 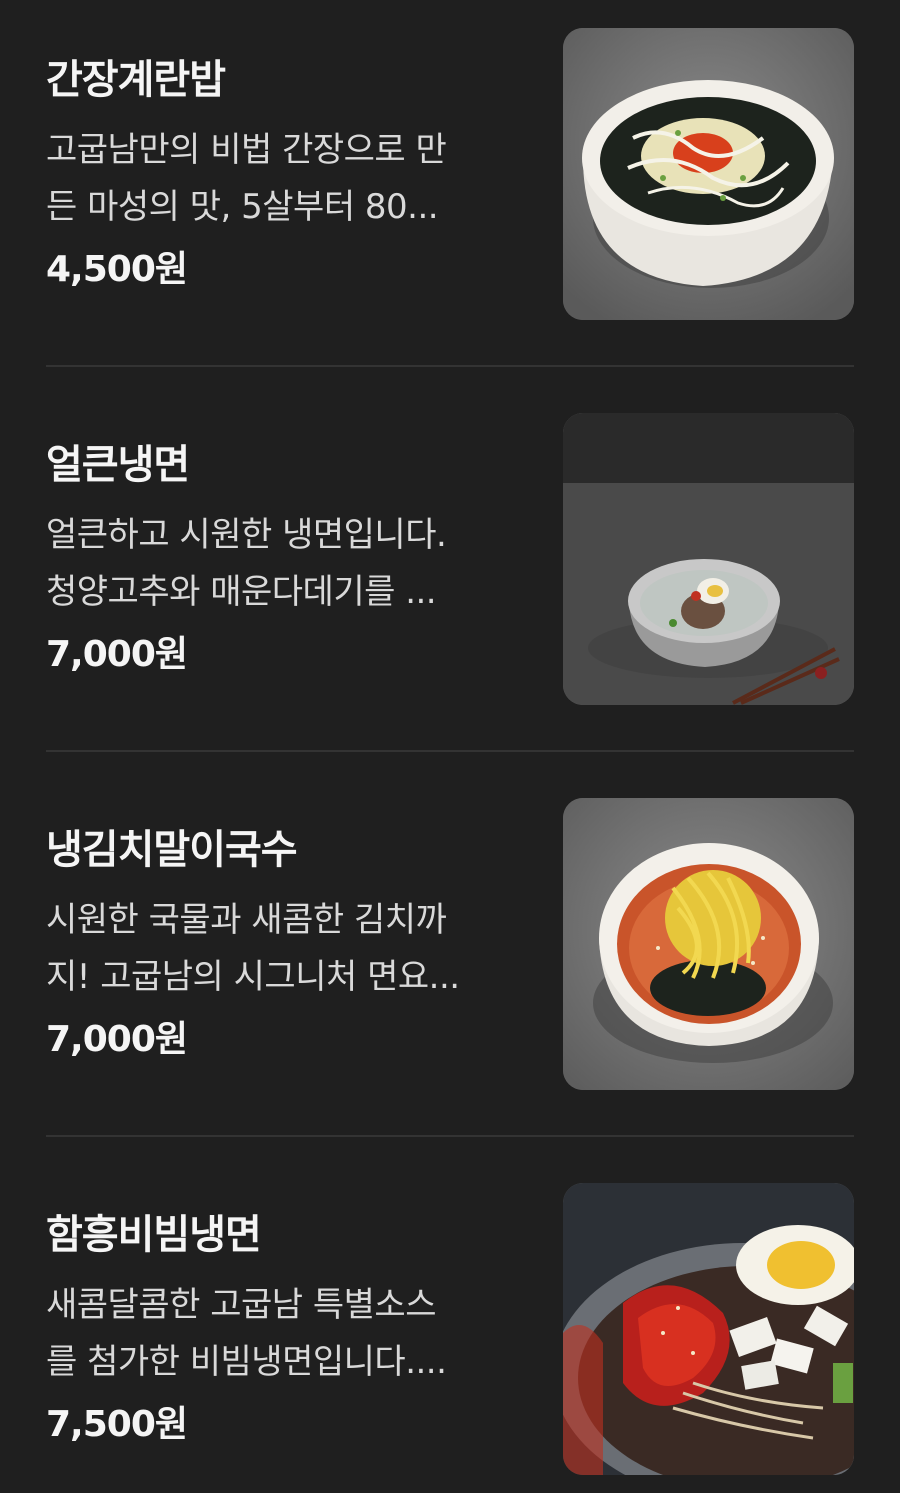 What do you see at coordinates (708, 1329) in the screenshot?
I see `bibim-naengmyeon-photo` at bounding box center [708, 1329].